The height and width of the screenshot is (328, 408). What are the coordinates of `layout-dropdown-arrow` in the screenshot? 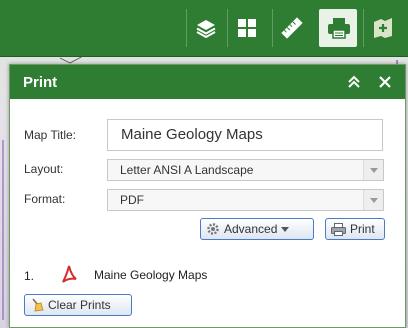 It's located at (373, 170).